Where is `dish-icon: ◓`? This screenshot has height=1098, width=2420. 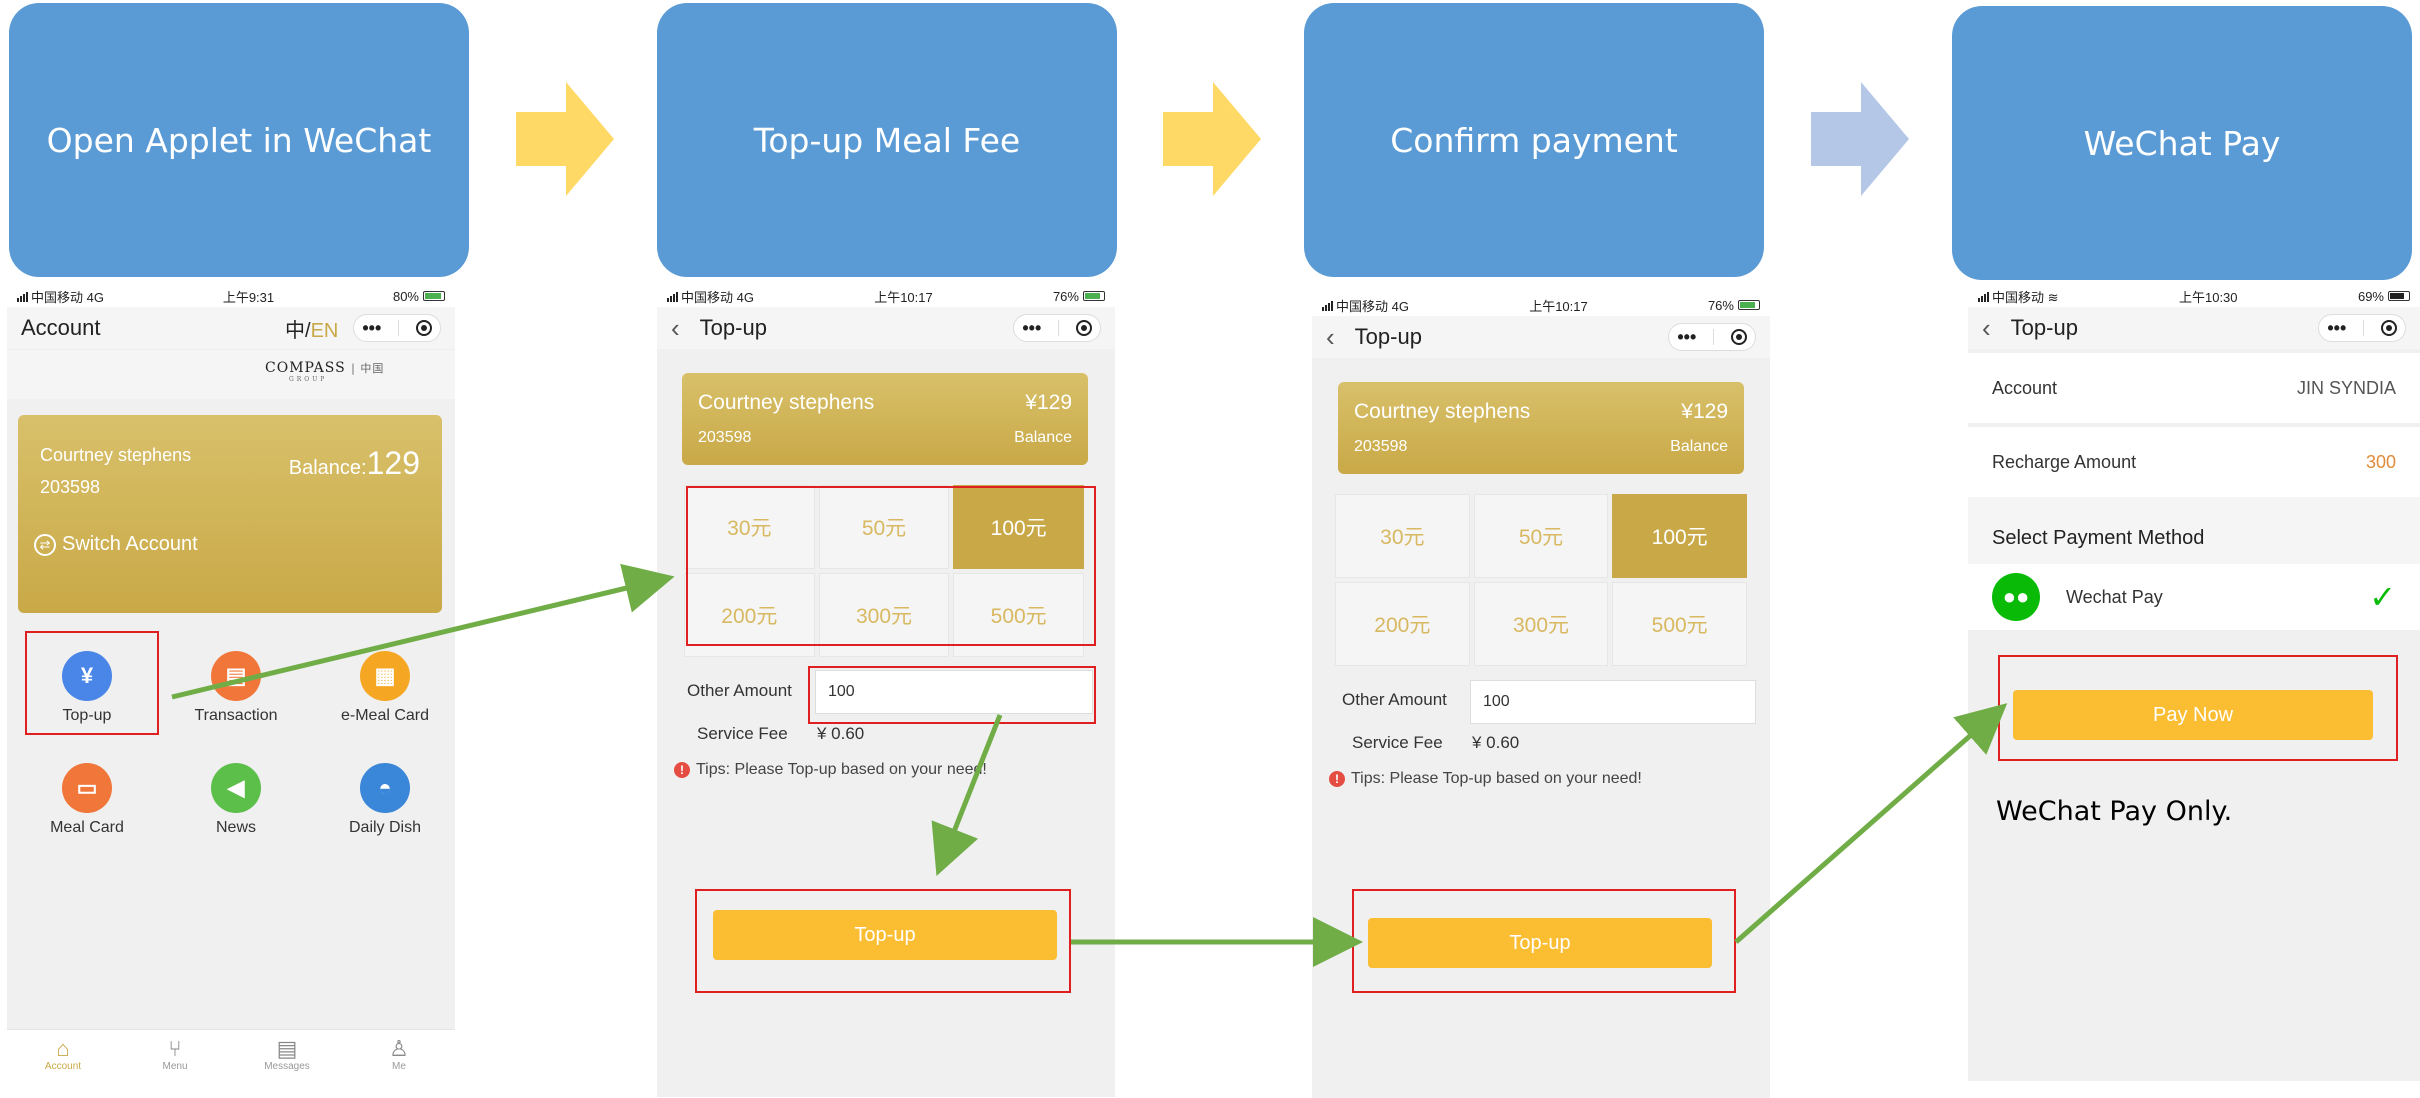
dish-icon: ◓ is located at coordinates (385, 788).